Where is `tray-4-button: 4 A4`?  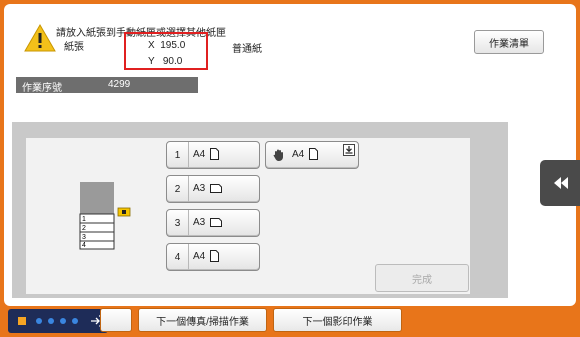 tray-4-button: 4 A4 is located at coordinates (213, 257).